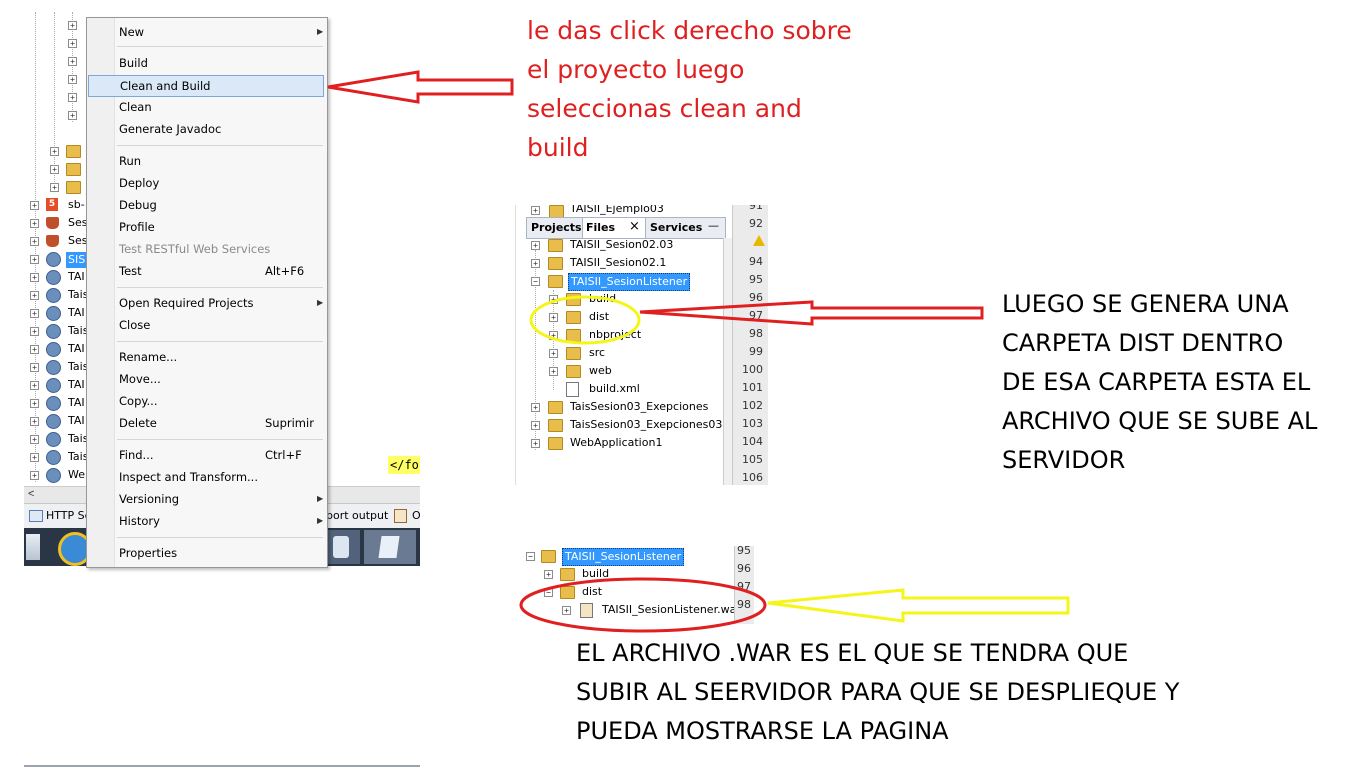 Image resolution: width=1366 pixels, height=768 pixels. I want to click on annotation-line: EL ARCHIVO .WAR ES EL QUE SE TENDRA QUE, so click(852, 653).